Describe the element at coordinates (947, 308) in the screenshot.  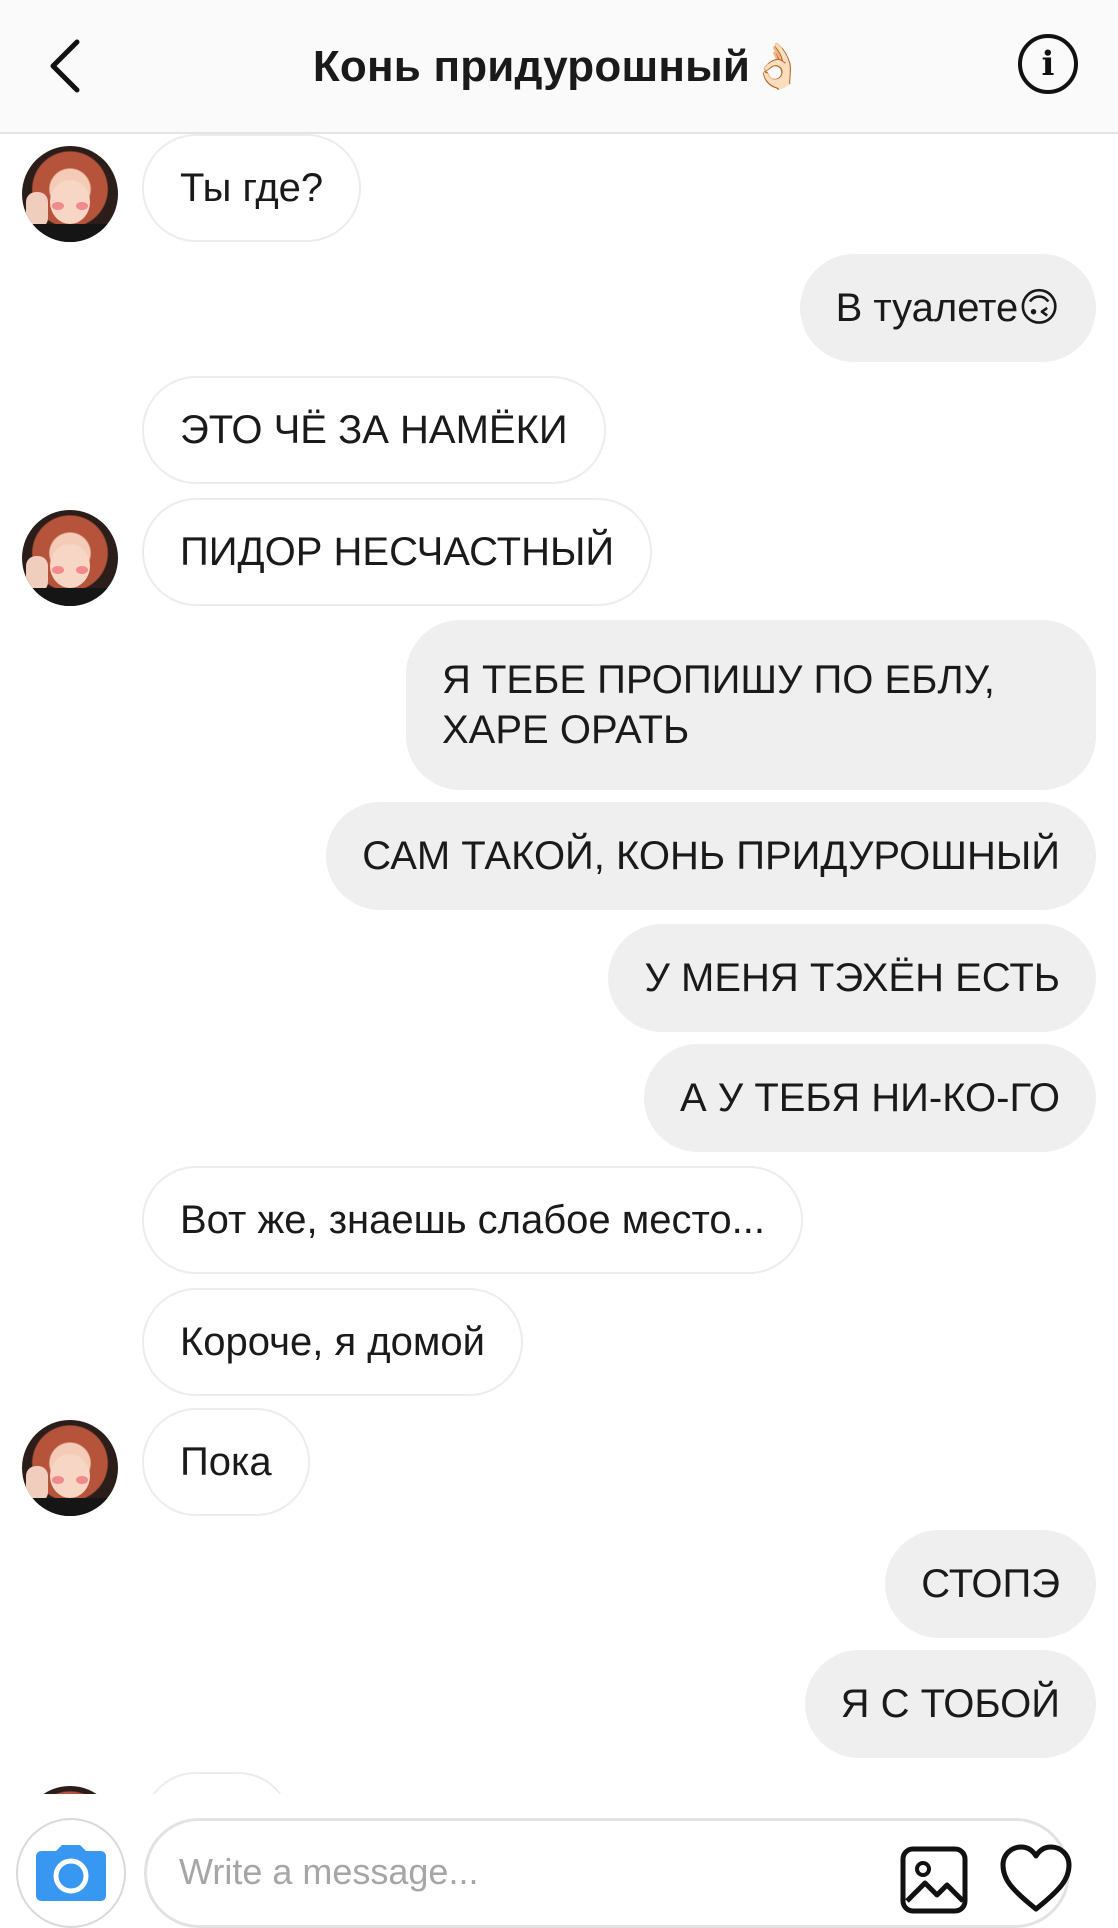
I see `message-bubble-outgoing: В туалете🙃` at that location.